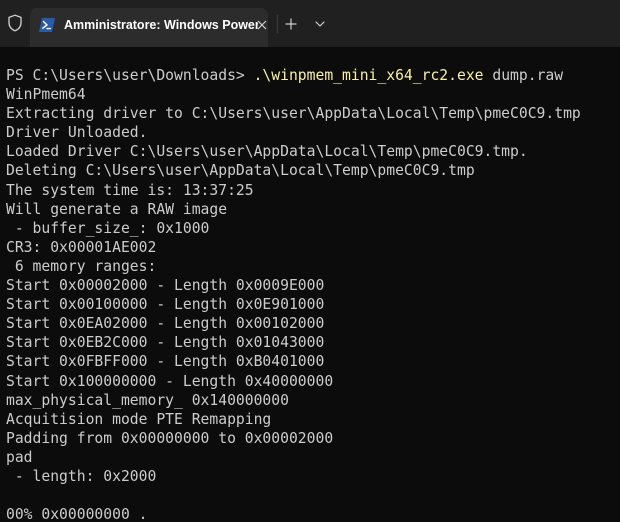 This screenshot has height=522, width=620. Describe the element at coordinates (19, 457) in the screenshot. I see `output-line: pad` at that location.